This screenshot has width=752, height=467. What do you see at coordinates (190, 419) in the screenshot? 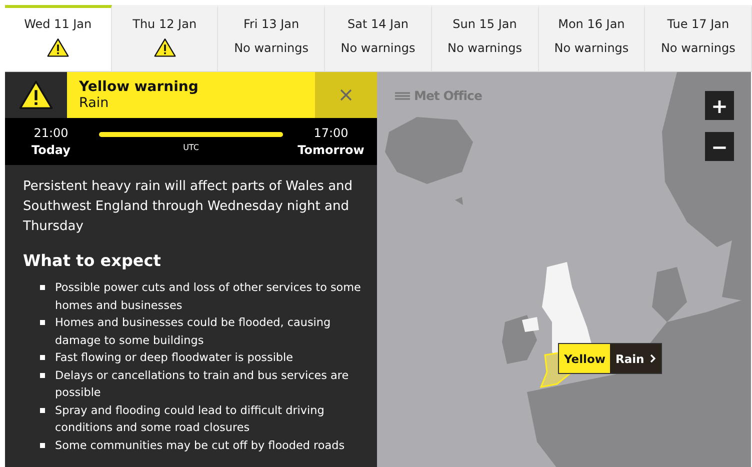
I see `bullet-text: Spray and flooding could lead to difficult driving conditions and some road closures` at bounding box center [190, 419].